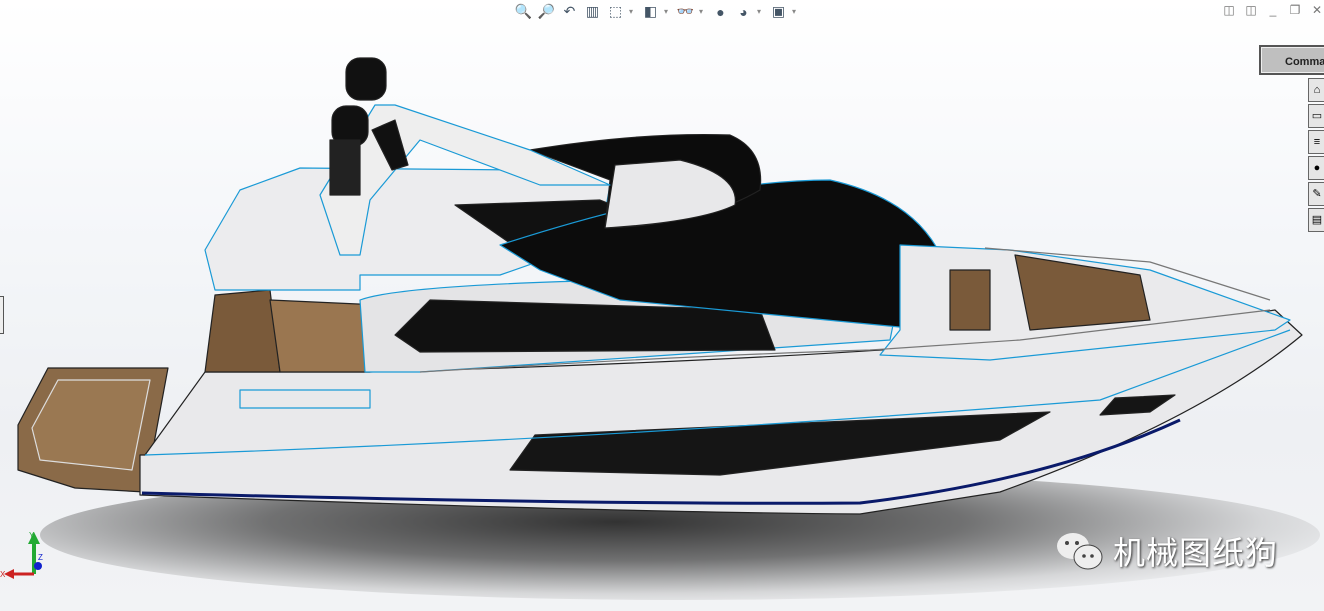 This screenshot has width=1324, height=611. Describe the element at coordinates (1080, 551) in the screenshot. I see `wechat-icon` at that location.